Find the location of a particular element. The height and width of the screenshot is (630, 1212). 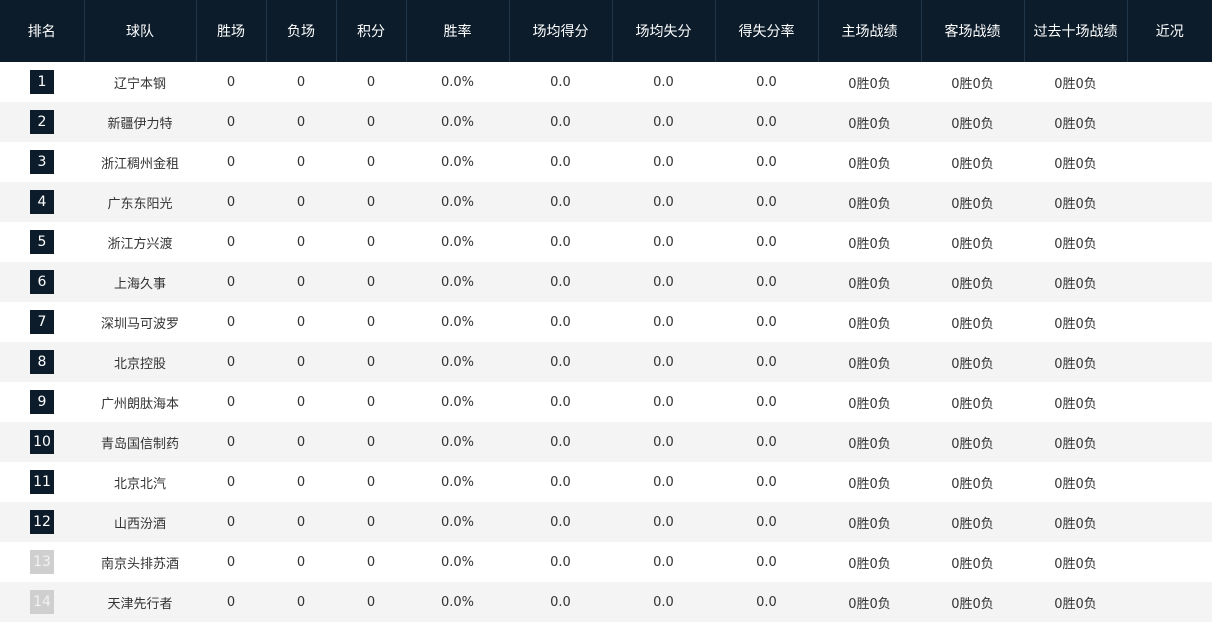

rank-badge: 6 is located at coordinates (42, 282).